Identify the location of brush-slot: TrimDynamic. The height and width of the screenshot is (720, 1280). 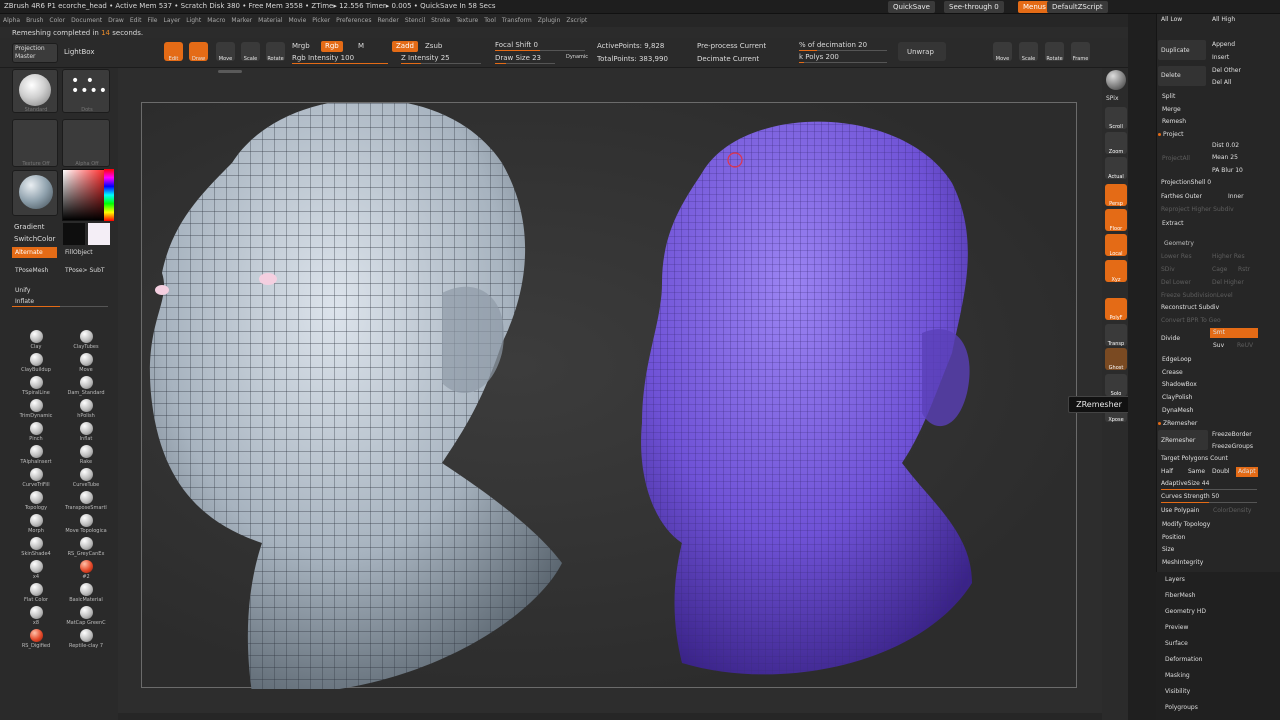
(36, 409).